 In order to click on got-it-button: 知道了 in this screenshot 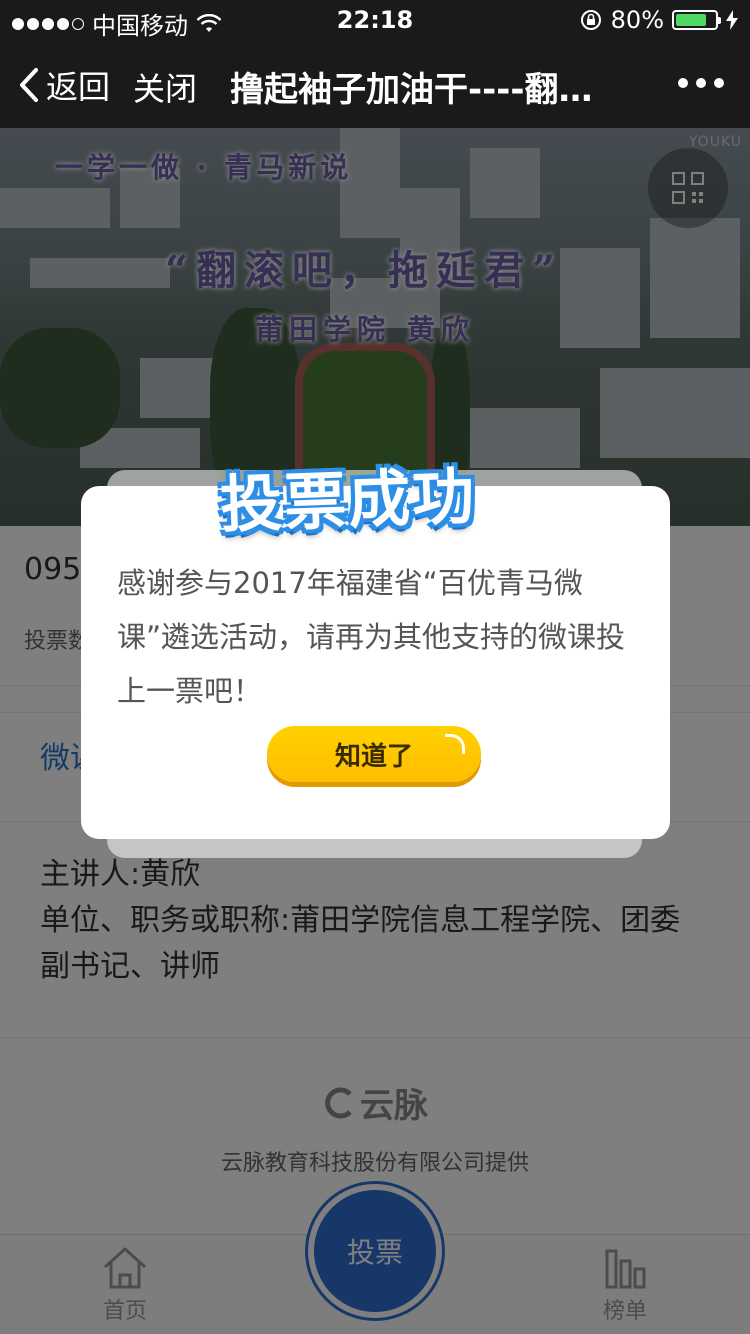, I will do `click(374, 754)`.